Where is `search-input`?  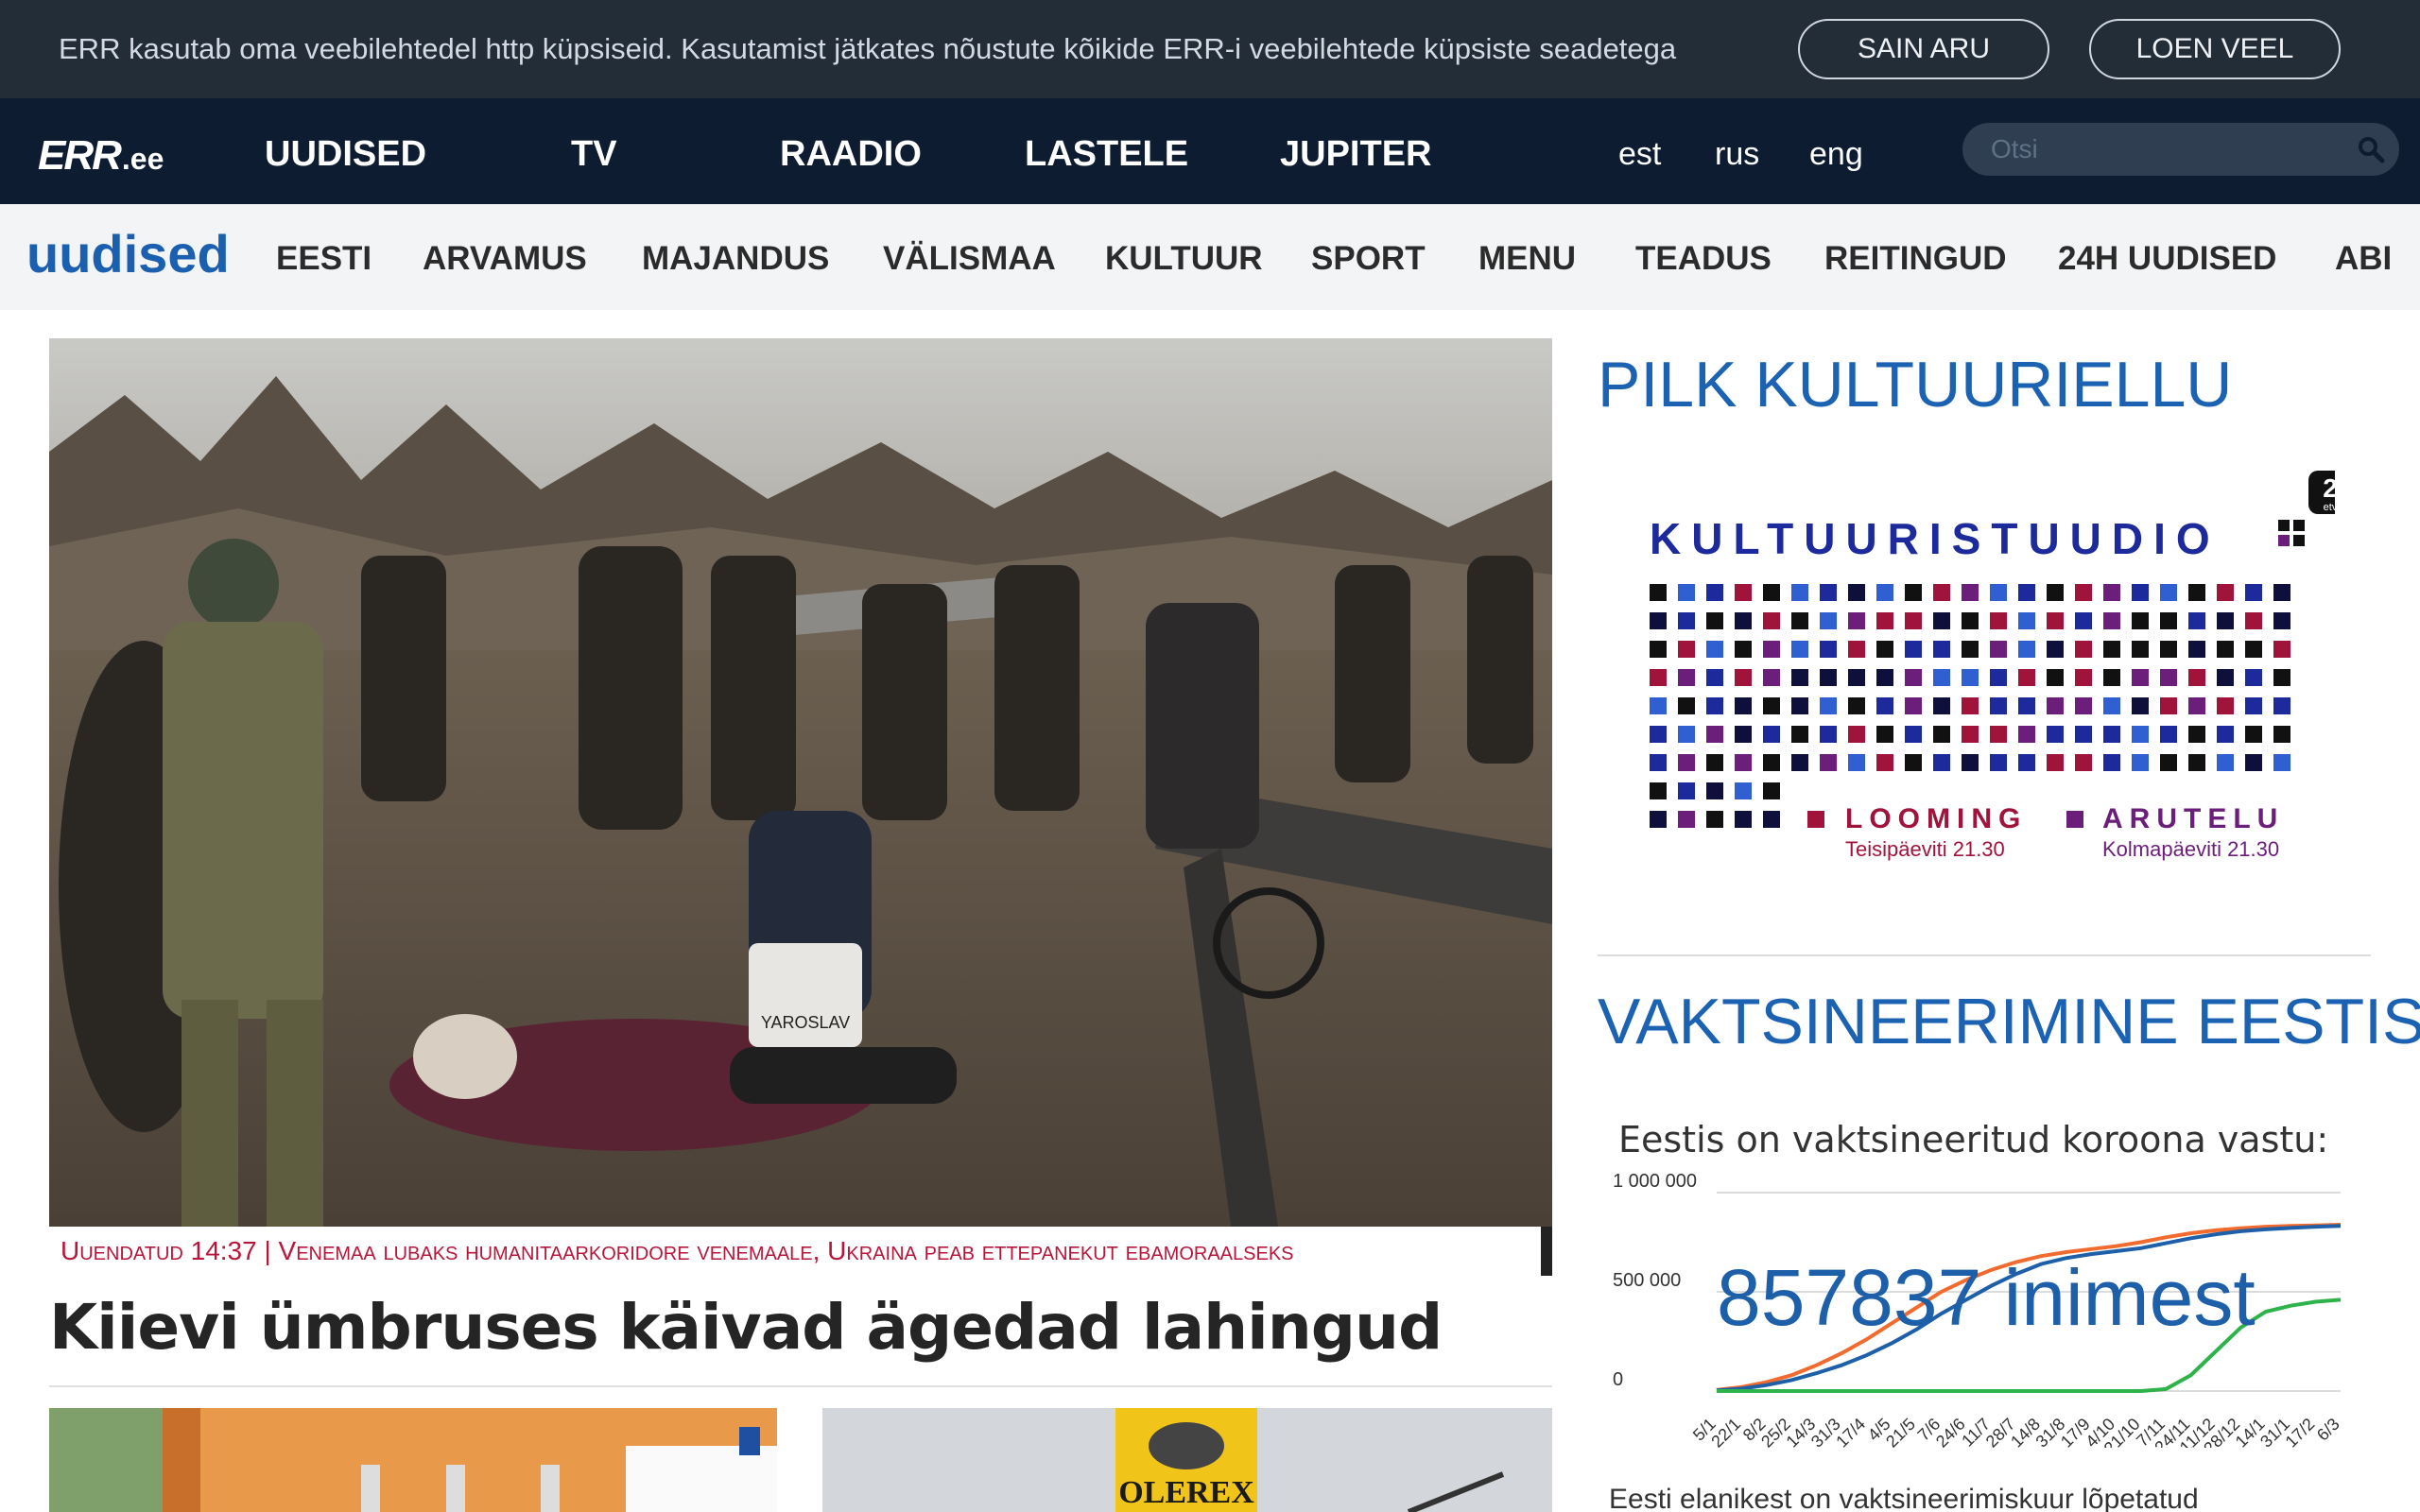
search-input is located at coordinates (2161, 149).